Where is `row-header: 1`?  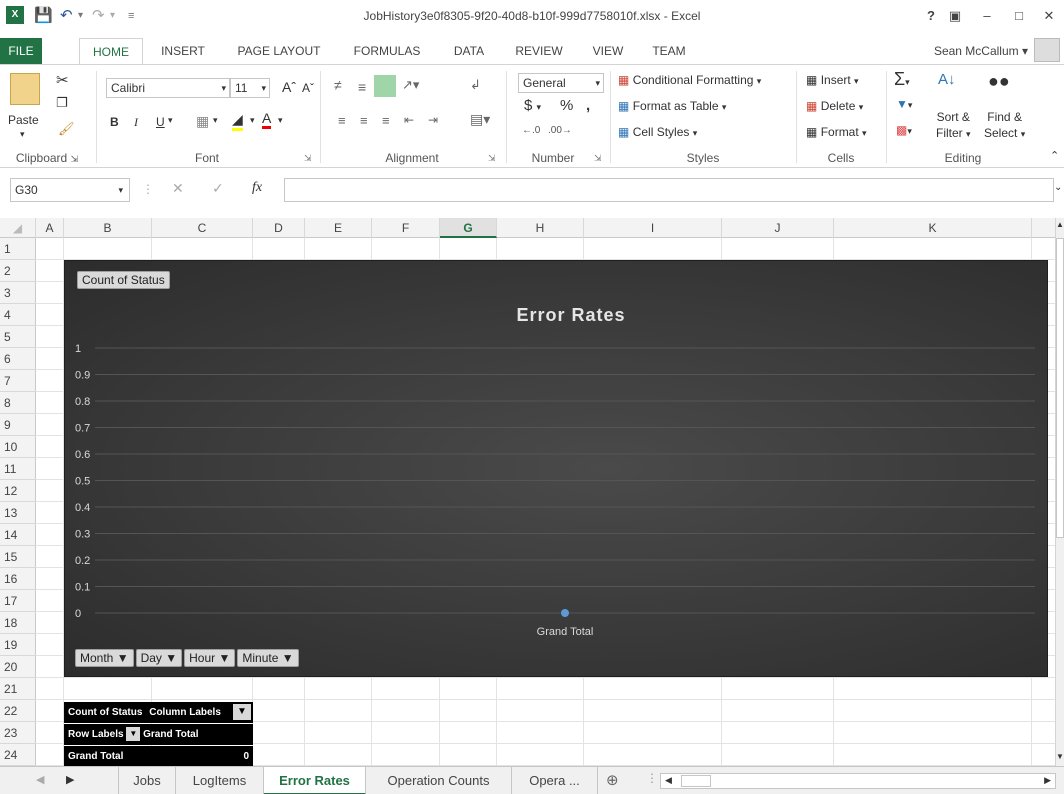 row-header: 1 is located at coordinates (18, 249).